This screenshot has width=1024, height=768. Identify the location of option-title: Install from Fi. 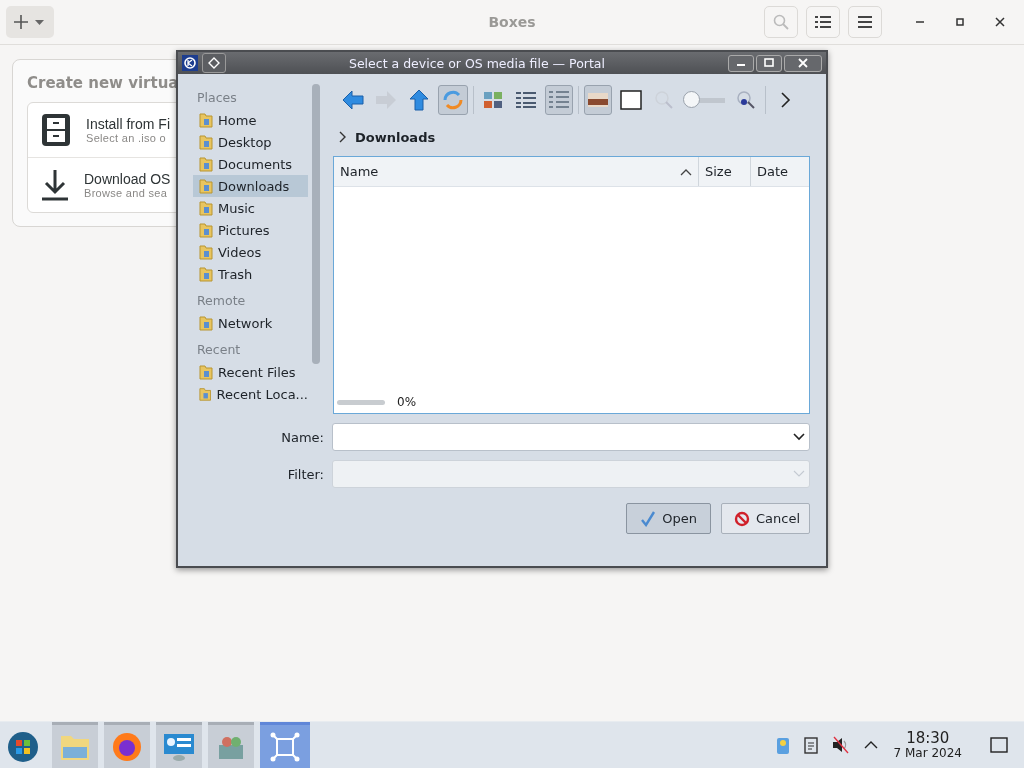
(128, 124).